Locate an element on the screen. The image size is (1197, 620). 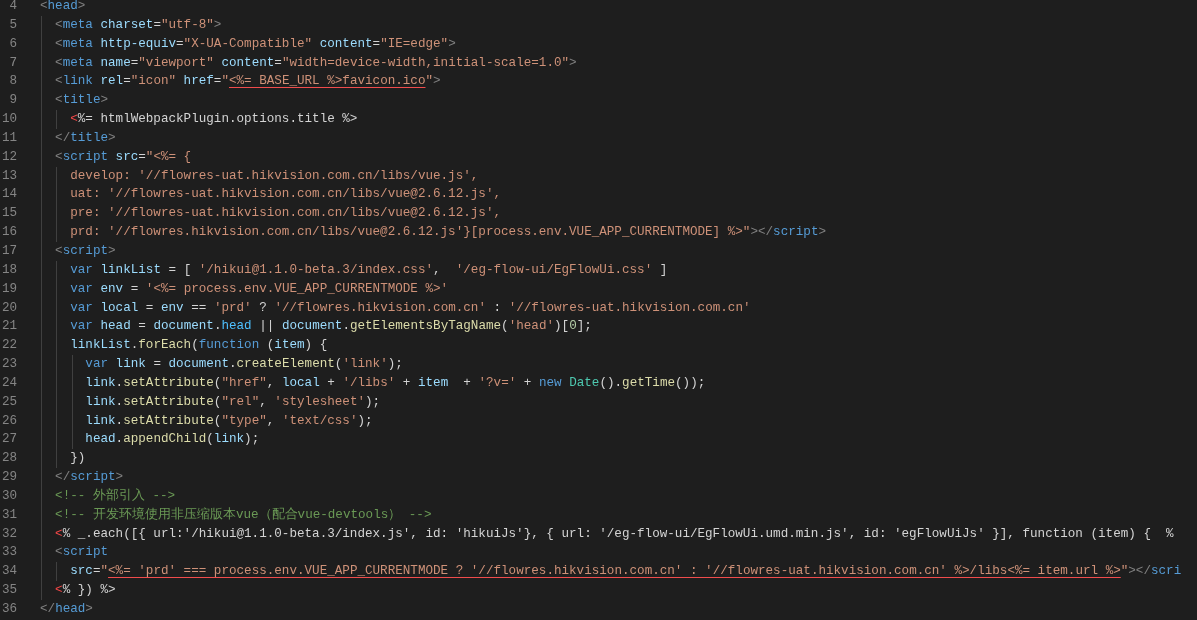
code-line: }) is located at coordinates (78, 459).